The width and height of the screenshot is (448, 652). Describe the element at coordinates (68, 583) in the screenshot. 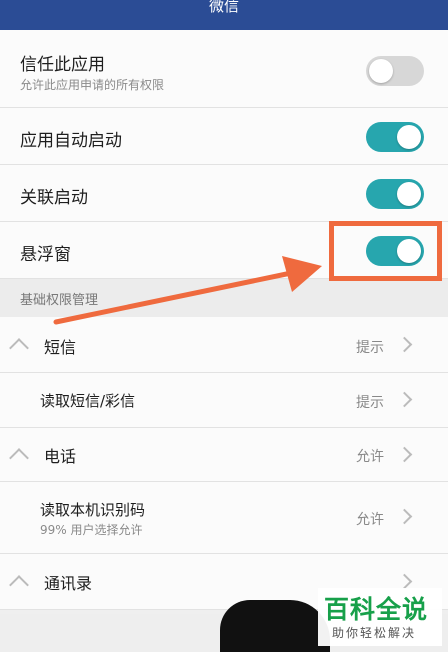

I see `perm-label: 通讯录` at that location.